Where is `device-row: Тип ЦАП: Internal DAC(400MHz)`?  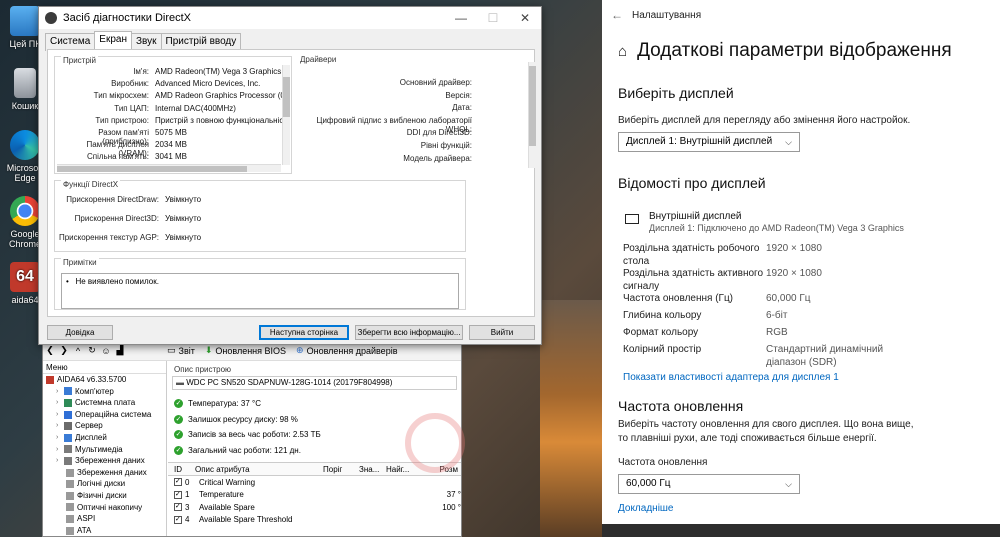
device-row: Тип ЦАП: Internal DAC(400MHz) is located at coordinates (169, 108).